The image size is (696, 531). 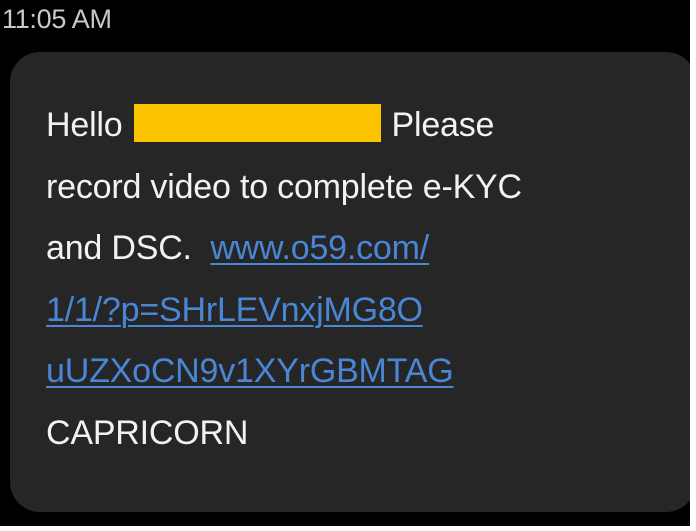 What do you see at coordinates (119, 248) in the screenshot?
I see `body-text-dsc: and DSC.` at bounding box center [119, 248].